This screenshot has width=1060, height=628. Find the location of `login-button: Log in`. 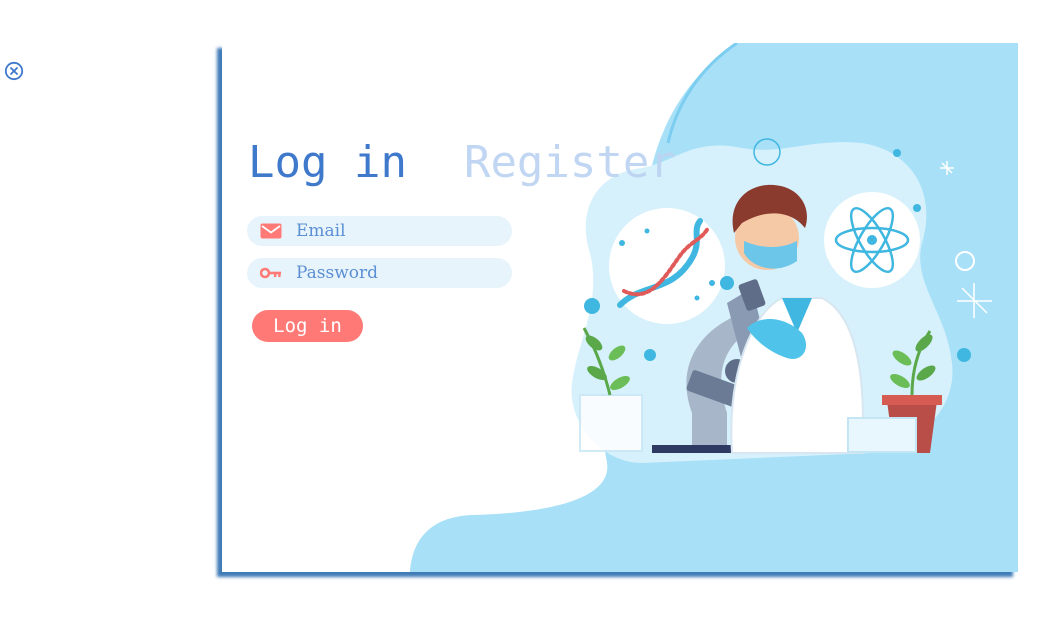

login-button: Log in is located at coordinates (307, 326).